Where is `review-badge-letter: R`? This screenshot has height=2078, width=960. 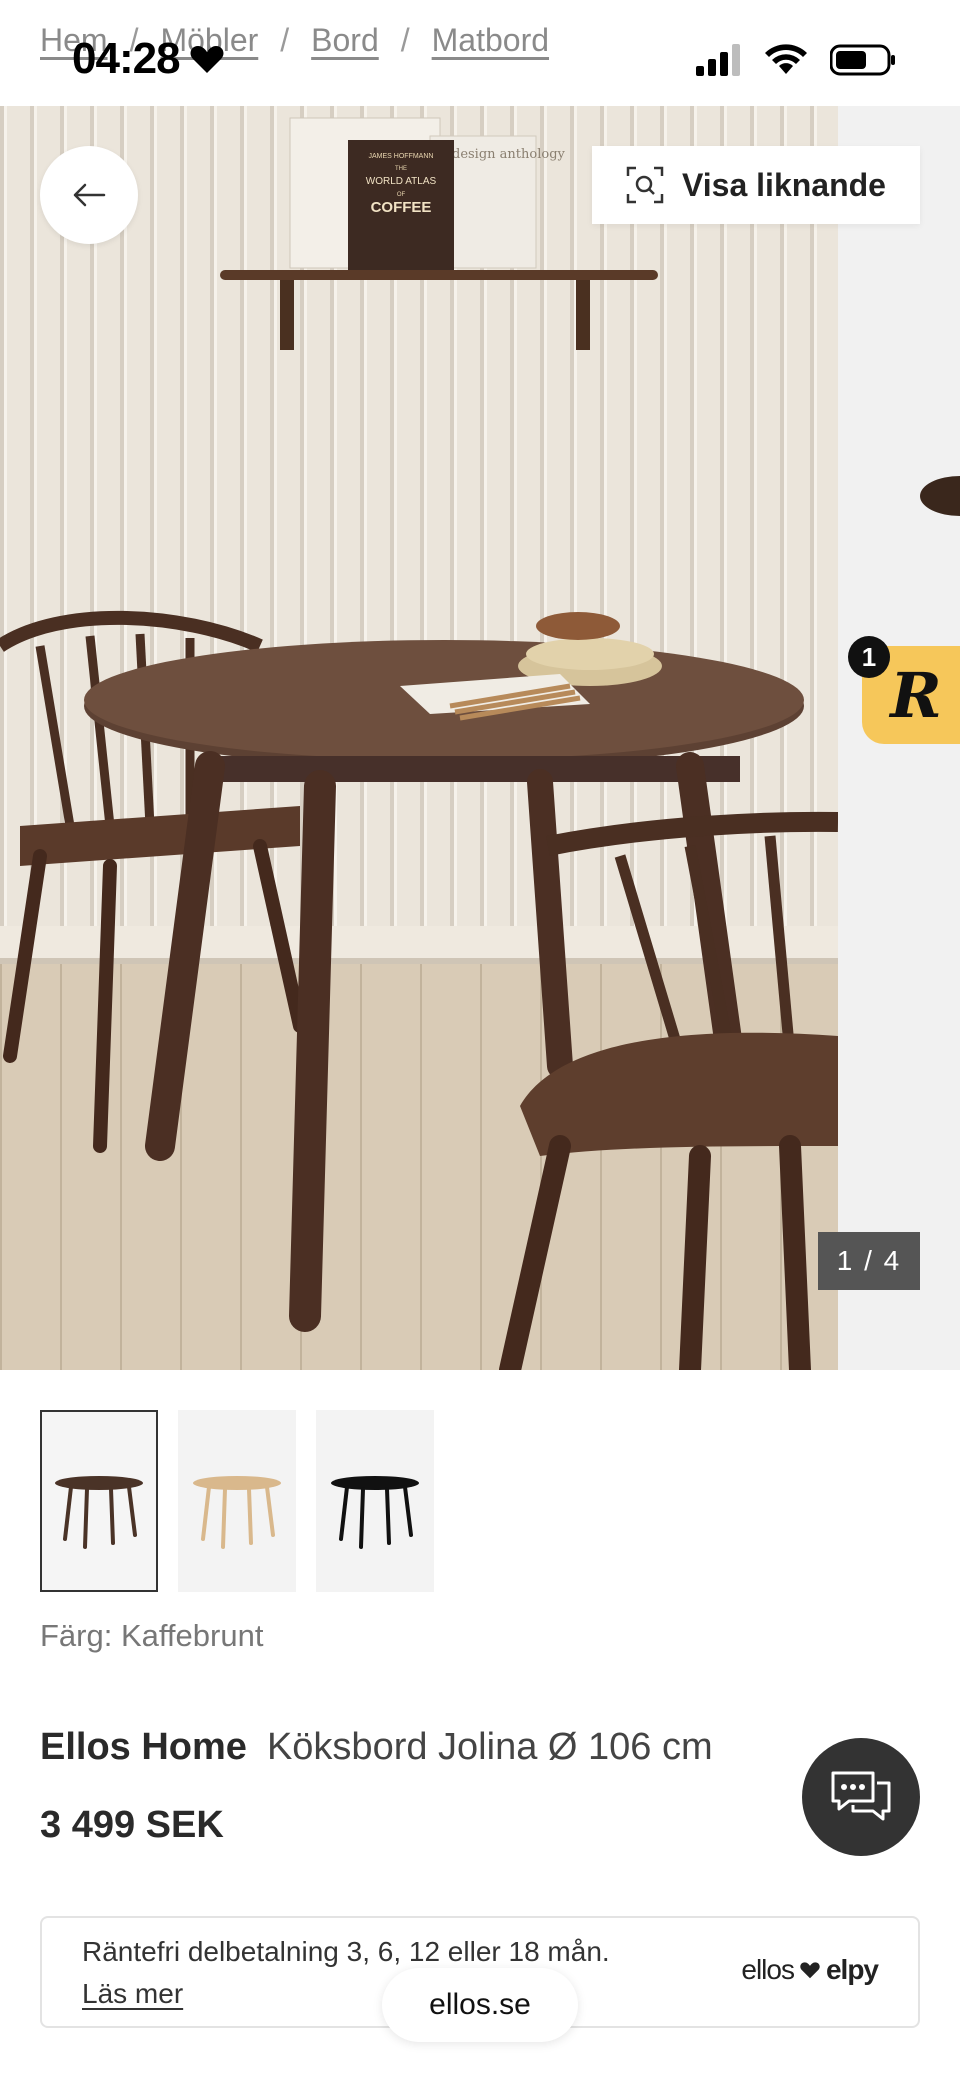 review-badge-letter: R is located at coordinates (916, 695).